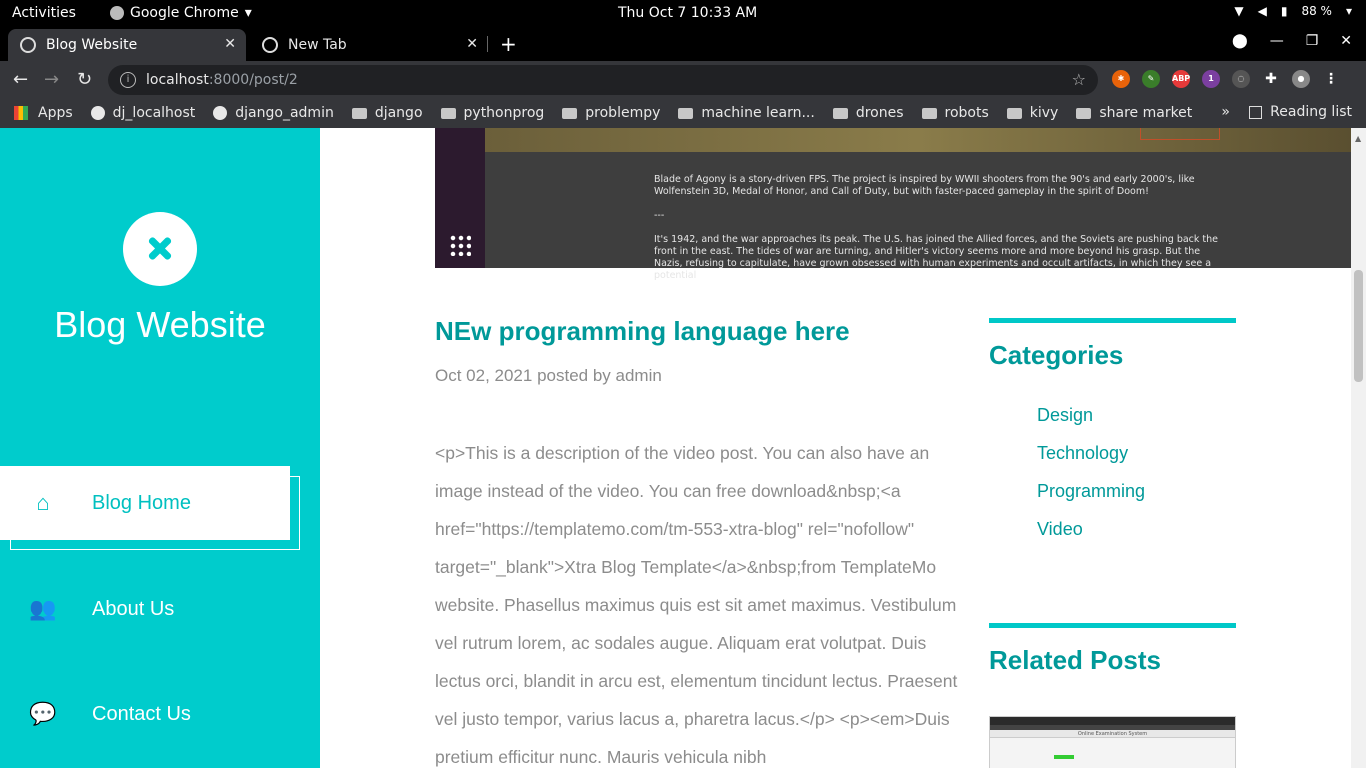 Image resolution: width=1366 pixels, height=768 pixels. Describe the element at coordinates (55, 113) in the screenshot. I see `bookmark-label: Apps` at that location.